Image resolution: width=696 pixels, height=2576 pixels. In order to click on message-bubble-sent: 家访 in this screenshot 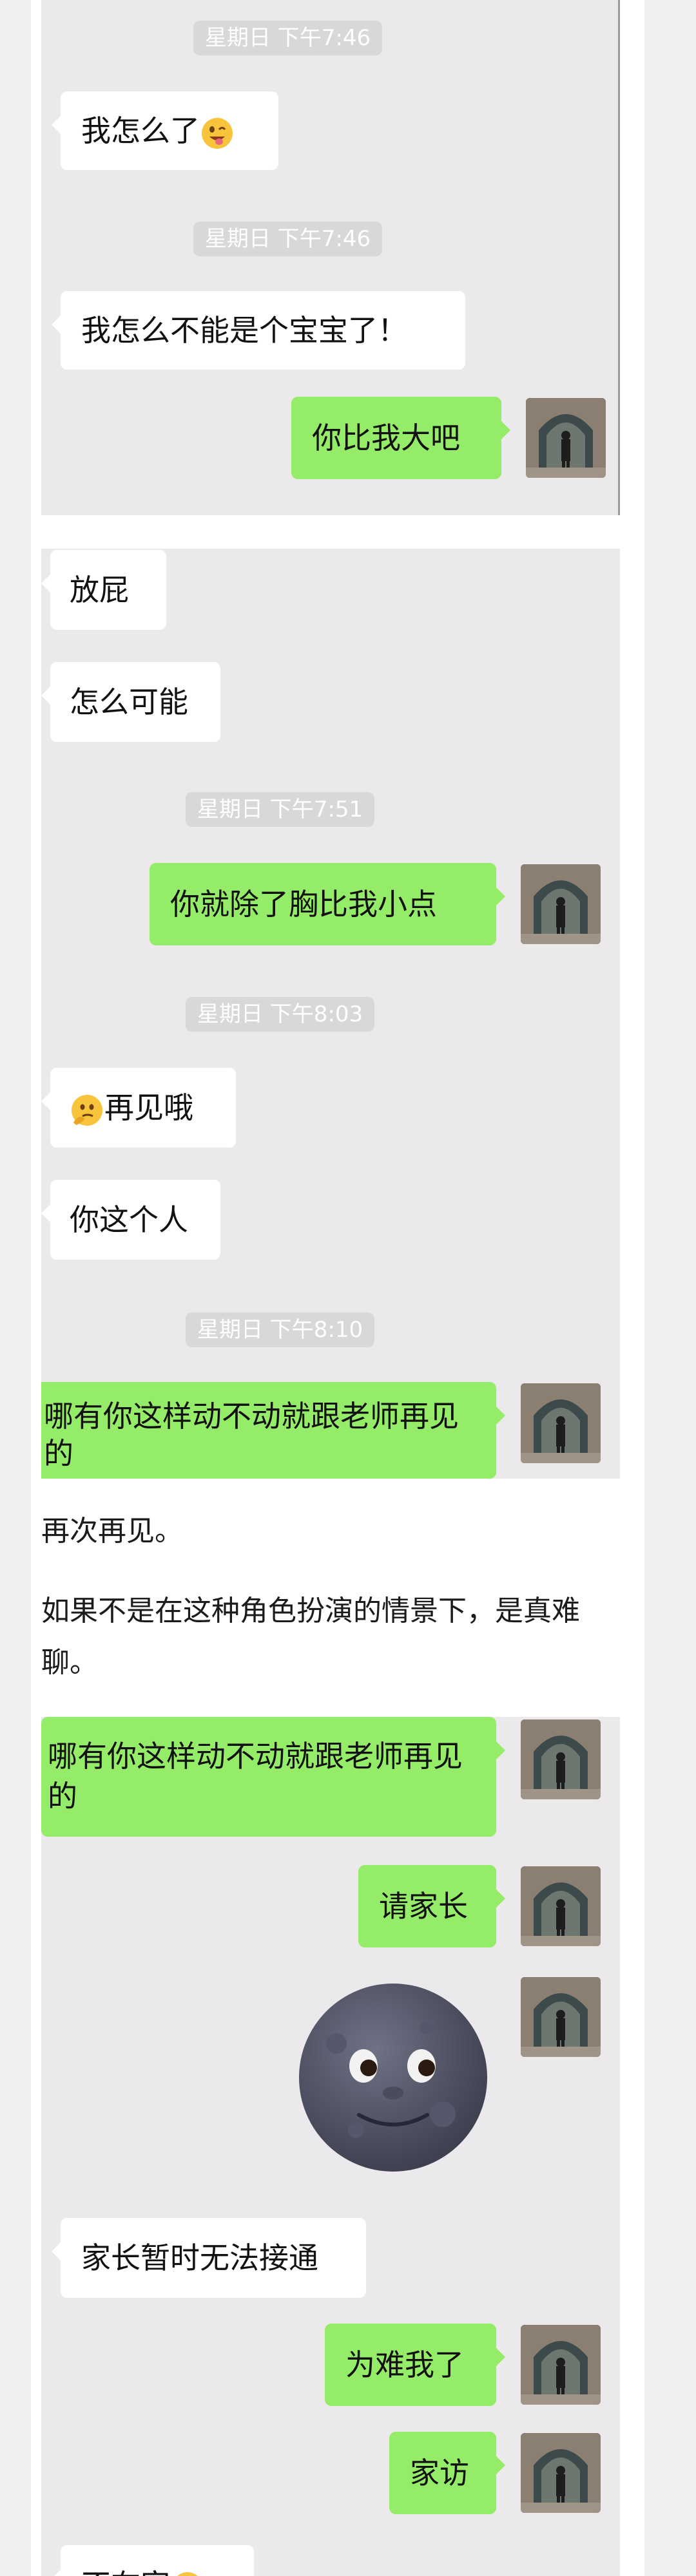, I will do `click(447, 2473)`.